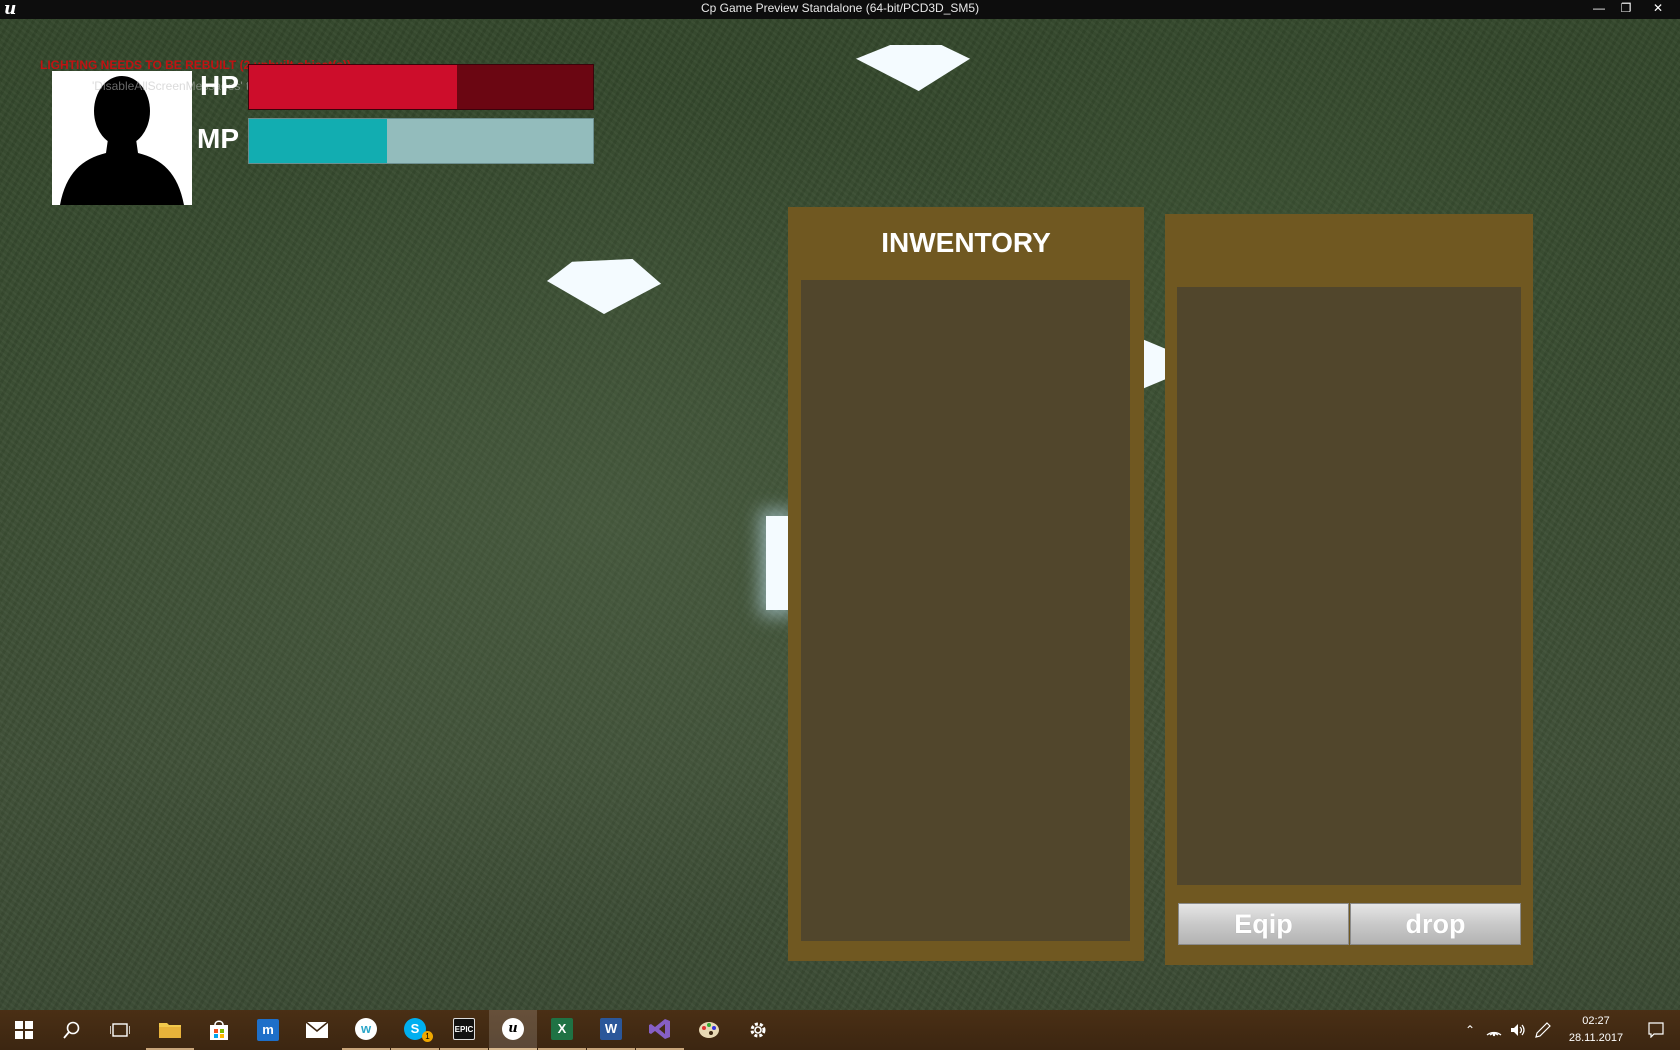 The height and width of the screenshot is (1050, 1680). What do you see at coordinates (415, 1030) in the screenshot?
I see `skype-icon: S 1` at bounding box center [415, 1030].